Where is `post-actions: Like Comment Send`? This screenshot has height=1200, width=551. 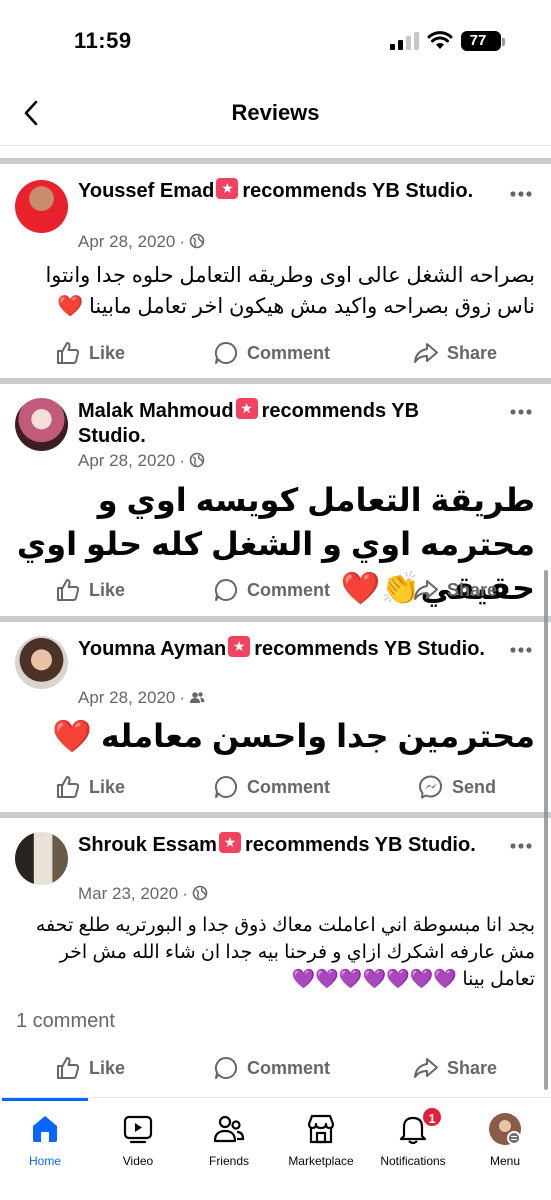
post-actions: Like Comment Send is located at coordinates (275, 787).